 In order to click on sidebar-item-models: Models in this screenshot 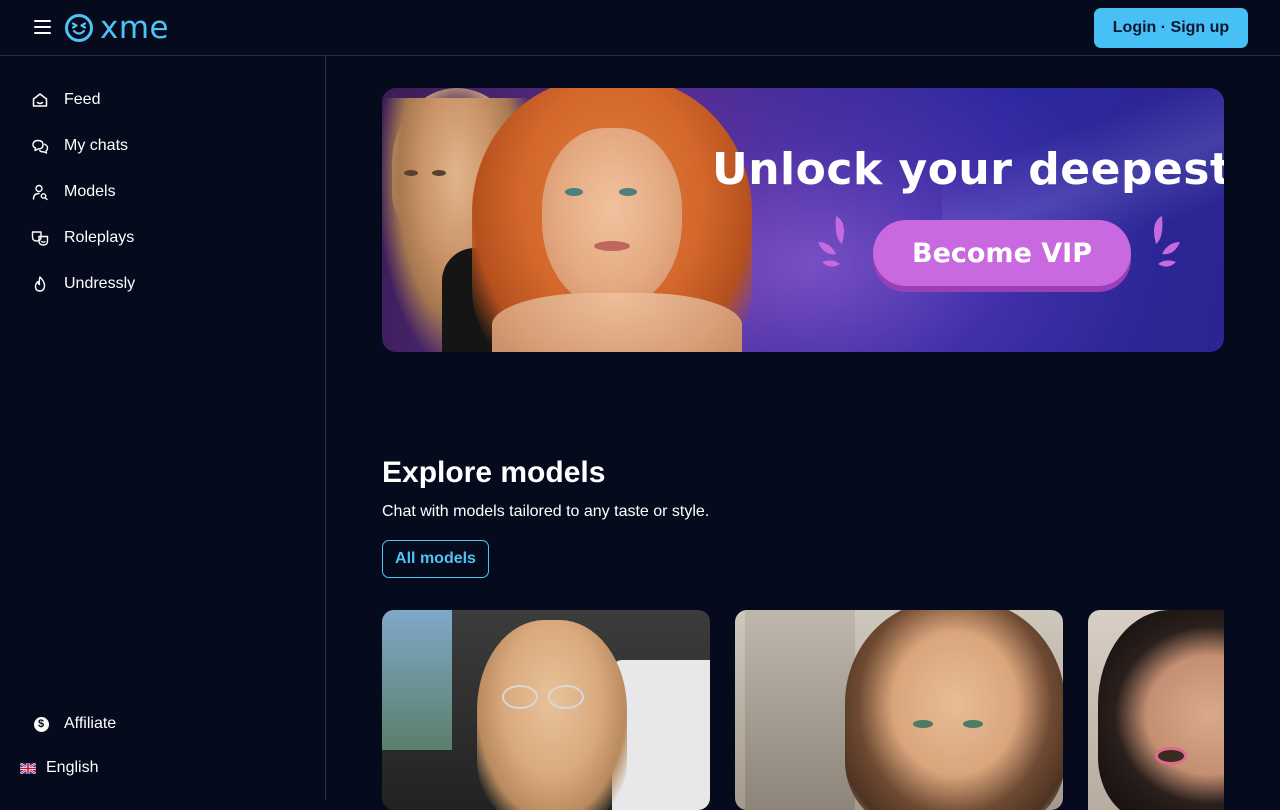, I will do `click(73, 192)`.